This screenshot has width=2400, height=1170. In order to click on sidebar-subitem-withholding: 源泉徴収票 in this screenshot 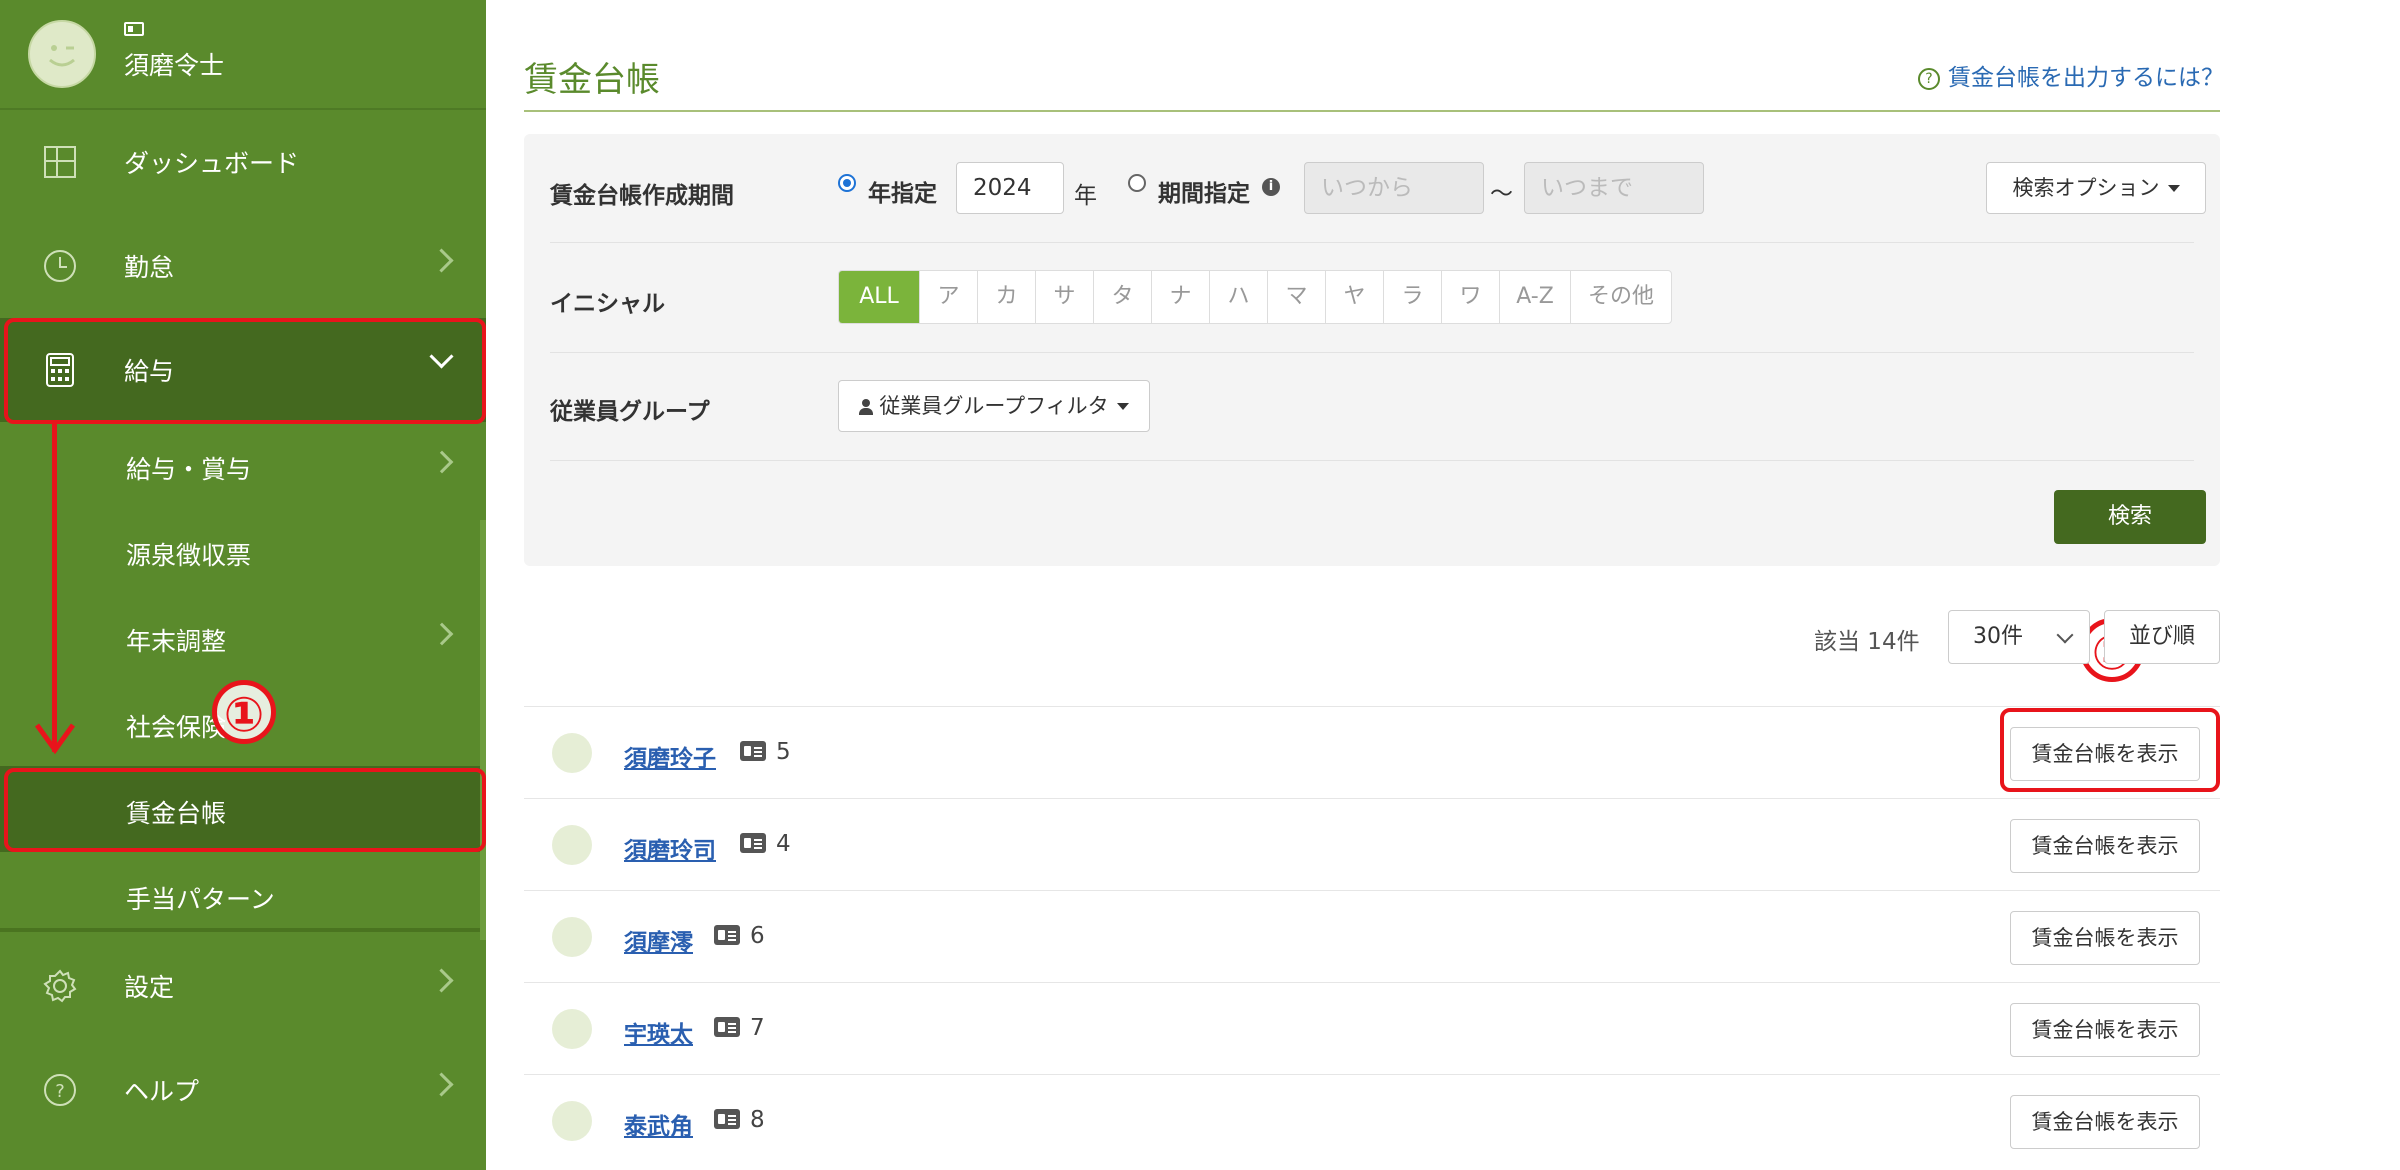, I will do `click(243, 551)`.